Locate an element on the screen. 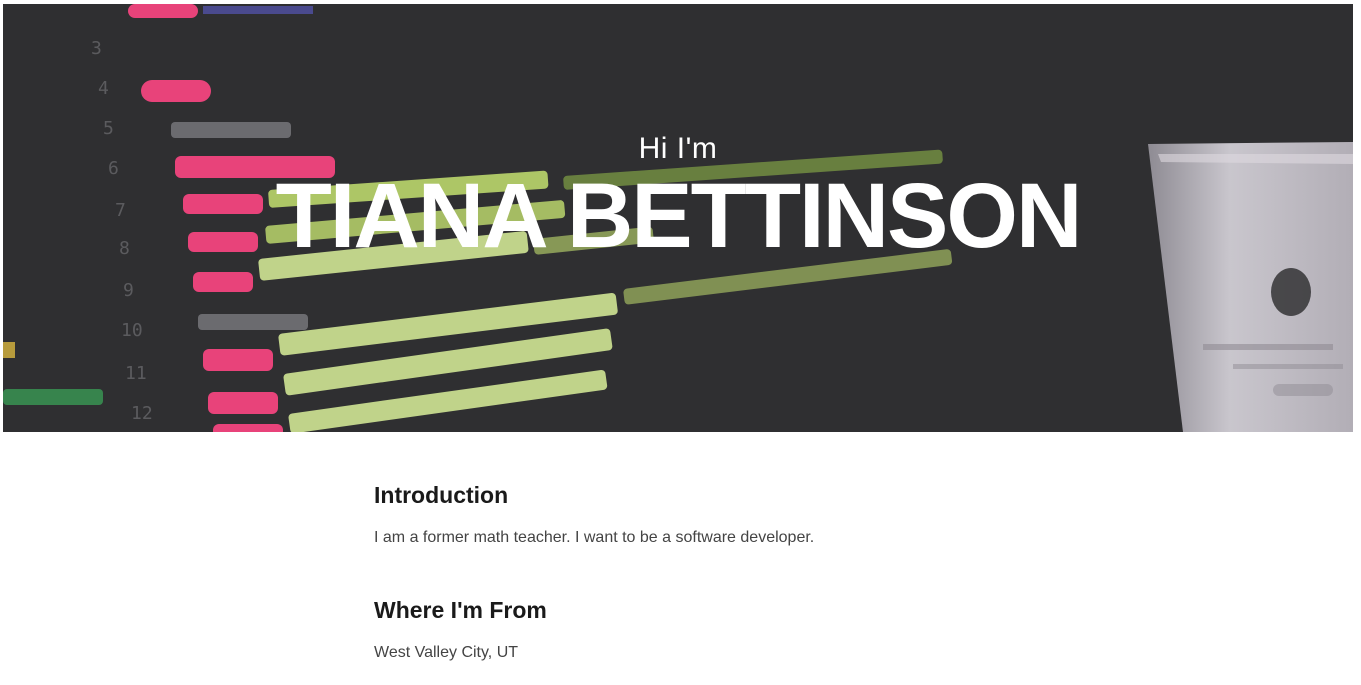  svg-text: 9 is located at coordinates (128, 290).